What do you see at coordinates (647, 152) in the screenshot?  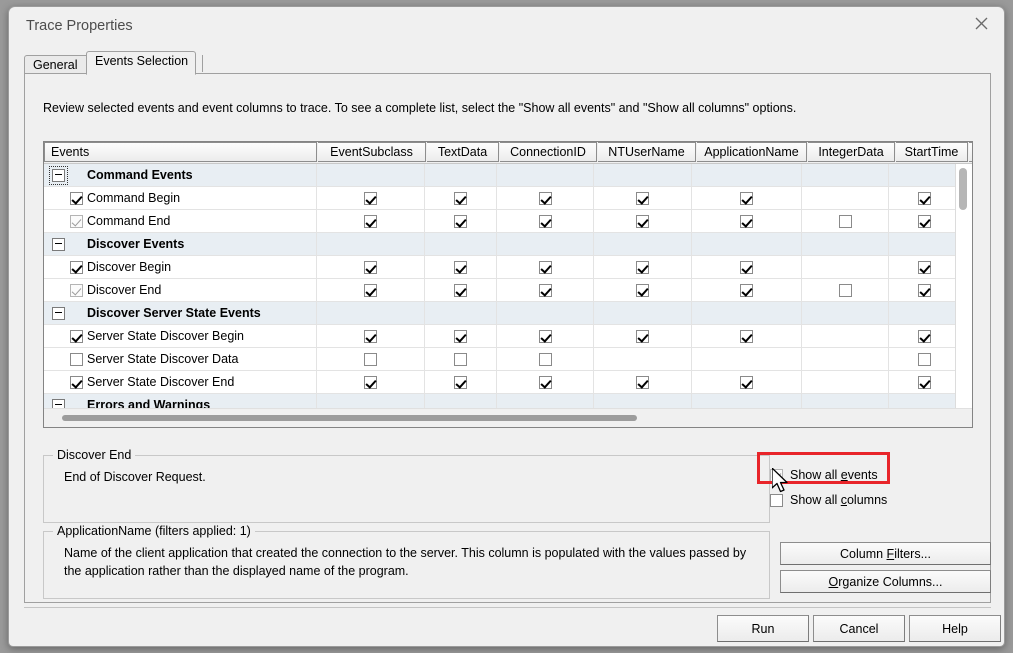 I see `grid-column-header: NTUserName` at bounding box center [647, 152].